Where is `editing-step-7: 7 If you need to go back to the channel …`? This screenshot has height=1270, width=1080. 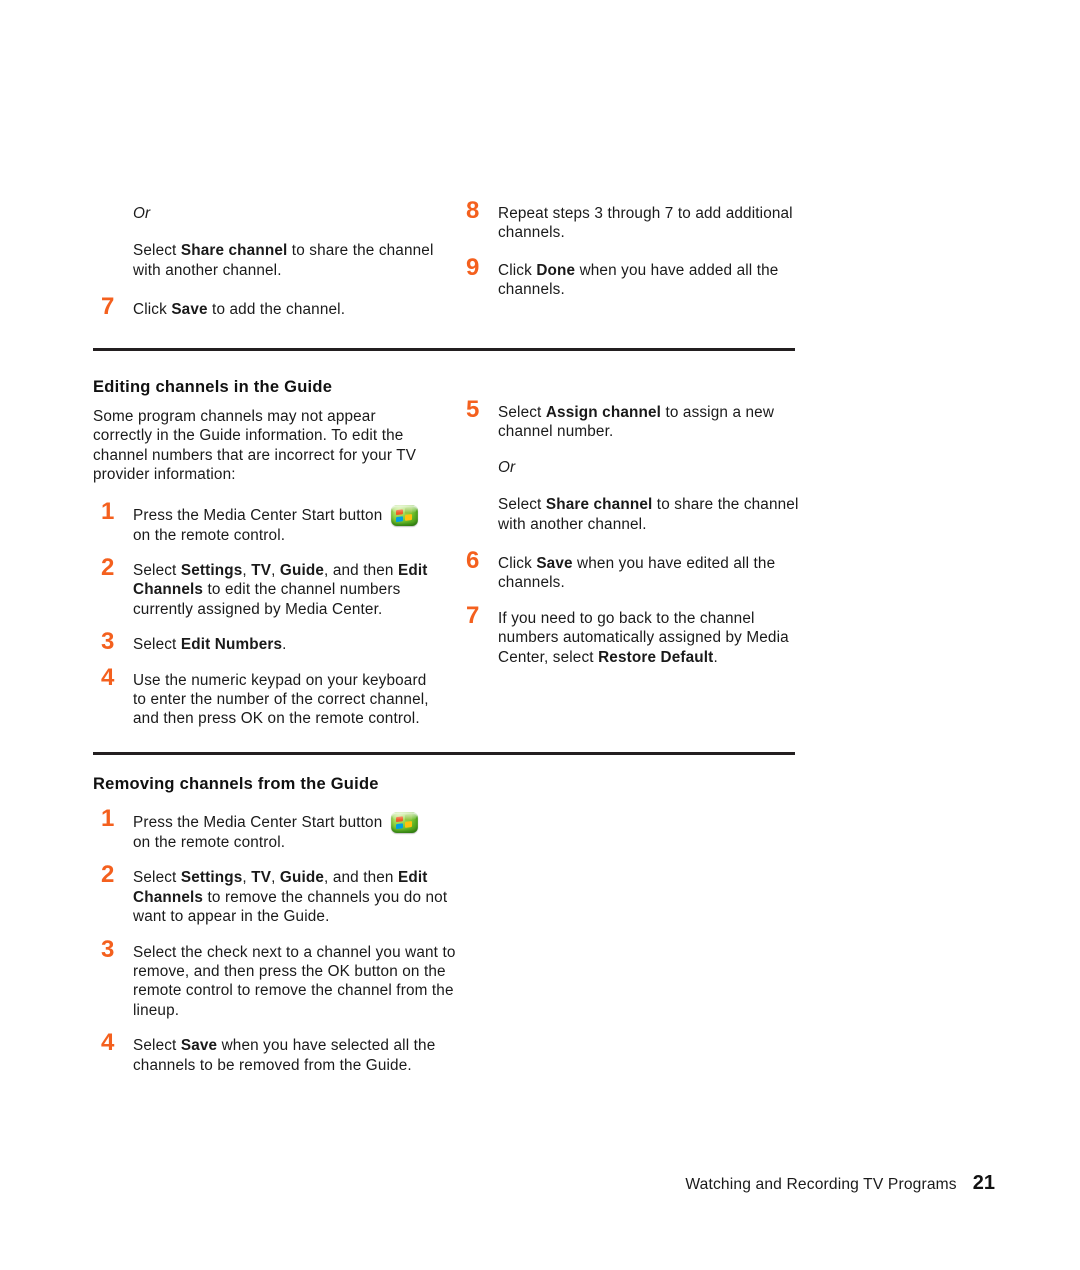 editing-step-7: 7 If you need to go back to the channel … is located at coordinates (631, 635).